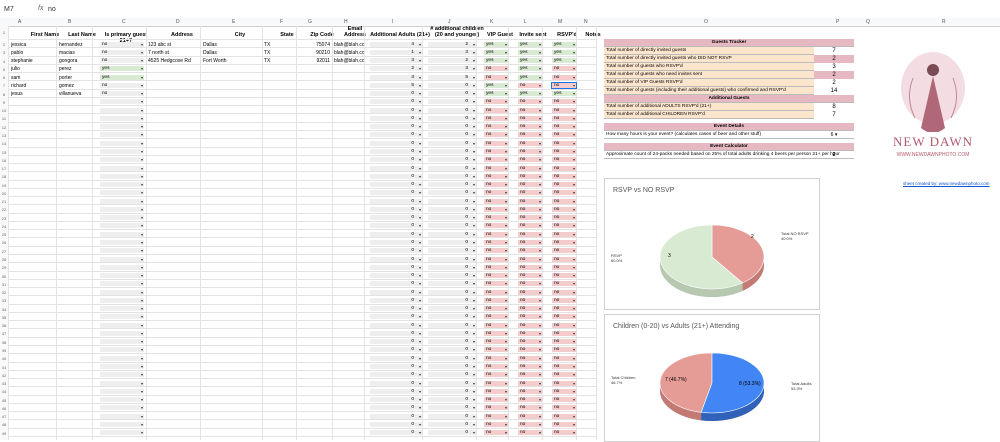 This screenshot has width=1000, height=442. Describe the element at coordinates (4, 77) in the screenshot. I see `row-number: 6` at that location.